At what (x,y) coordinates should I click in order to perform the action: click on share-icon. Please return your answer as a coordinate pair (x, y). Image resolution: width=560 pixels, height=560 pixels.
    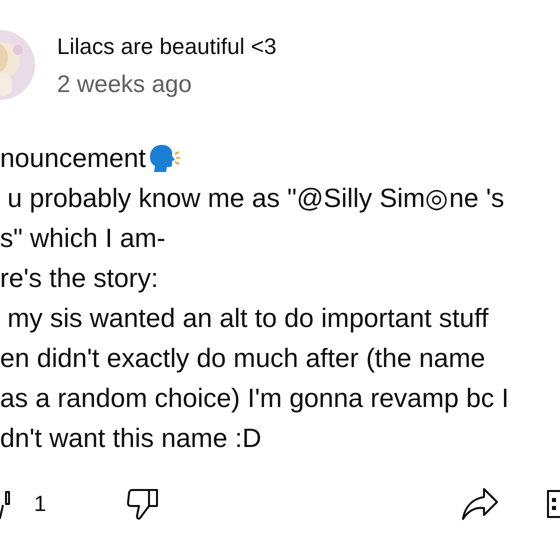
    Looking at the image, I should click on (480, 504).